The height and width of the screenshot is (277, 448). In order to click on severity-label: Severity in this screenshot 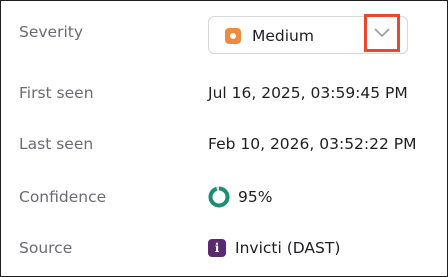, I will do `click(51, 32)`.